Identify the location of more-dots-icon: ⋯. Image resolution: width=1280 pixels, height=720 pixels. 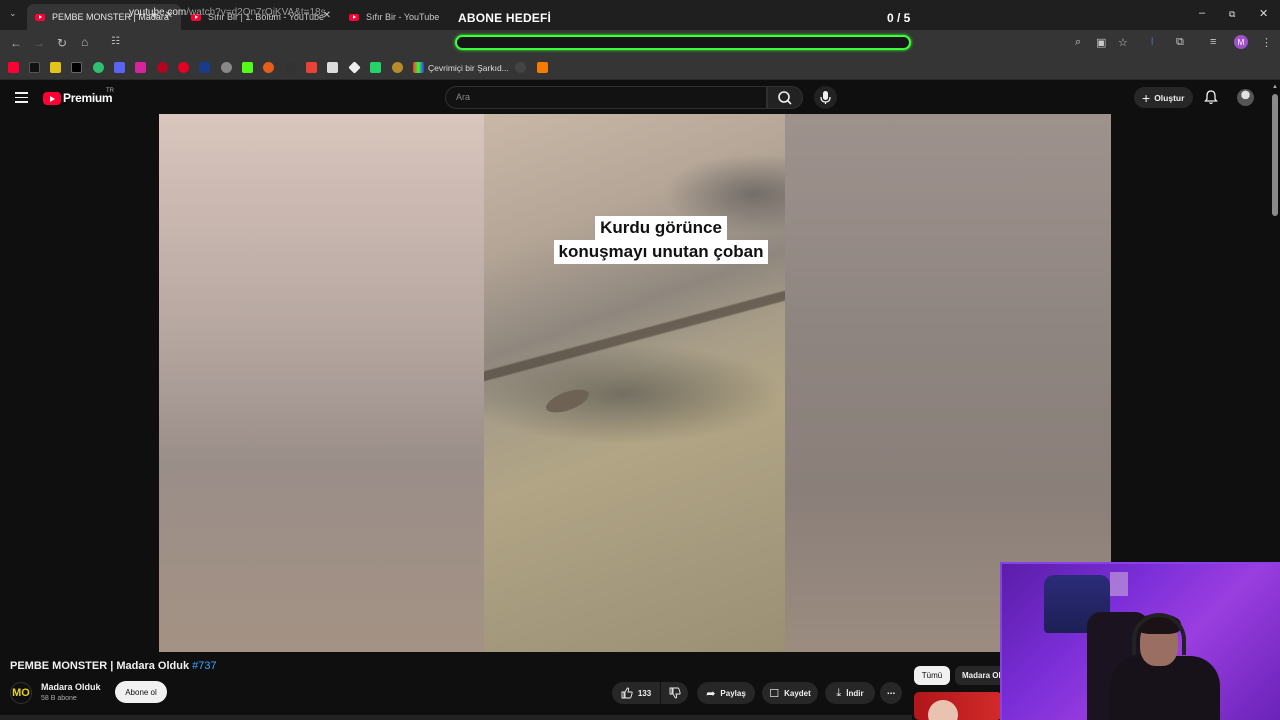
(891, 693).